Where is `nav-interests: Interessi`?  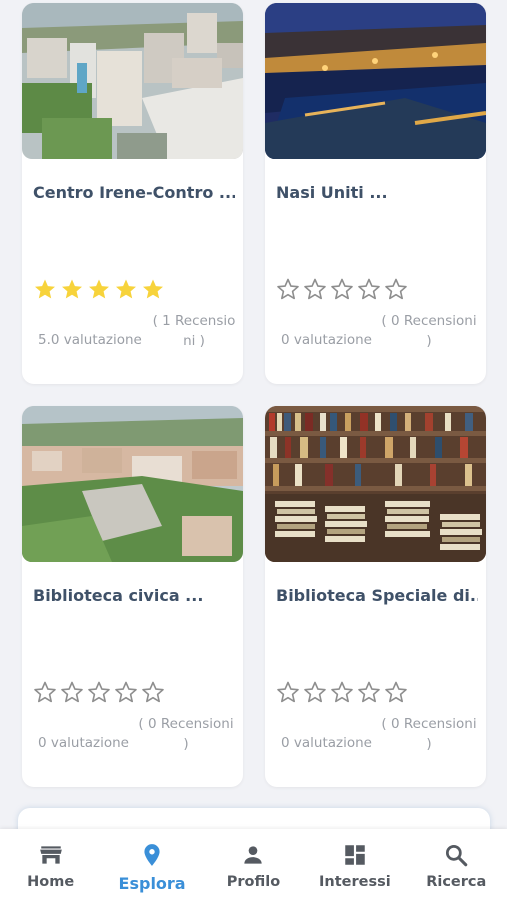 nav-interests: Interessi is located at coordinates (355, 866).